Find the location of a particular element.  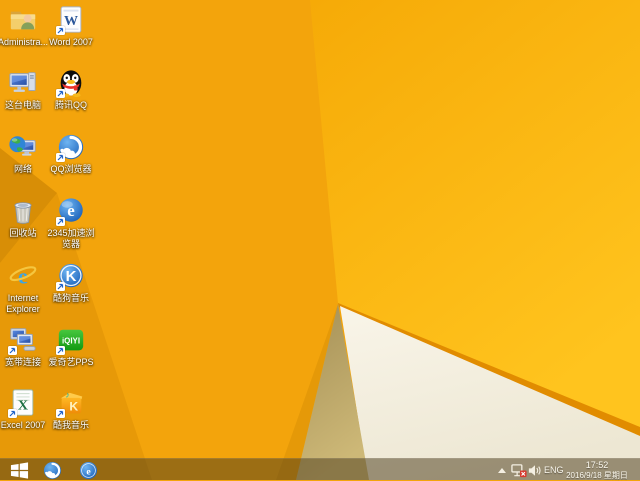

desktop-icon-kugou-music: K 酷狗音乐 is located at coordinates (71, 282).